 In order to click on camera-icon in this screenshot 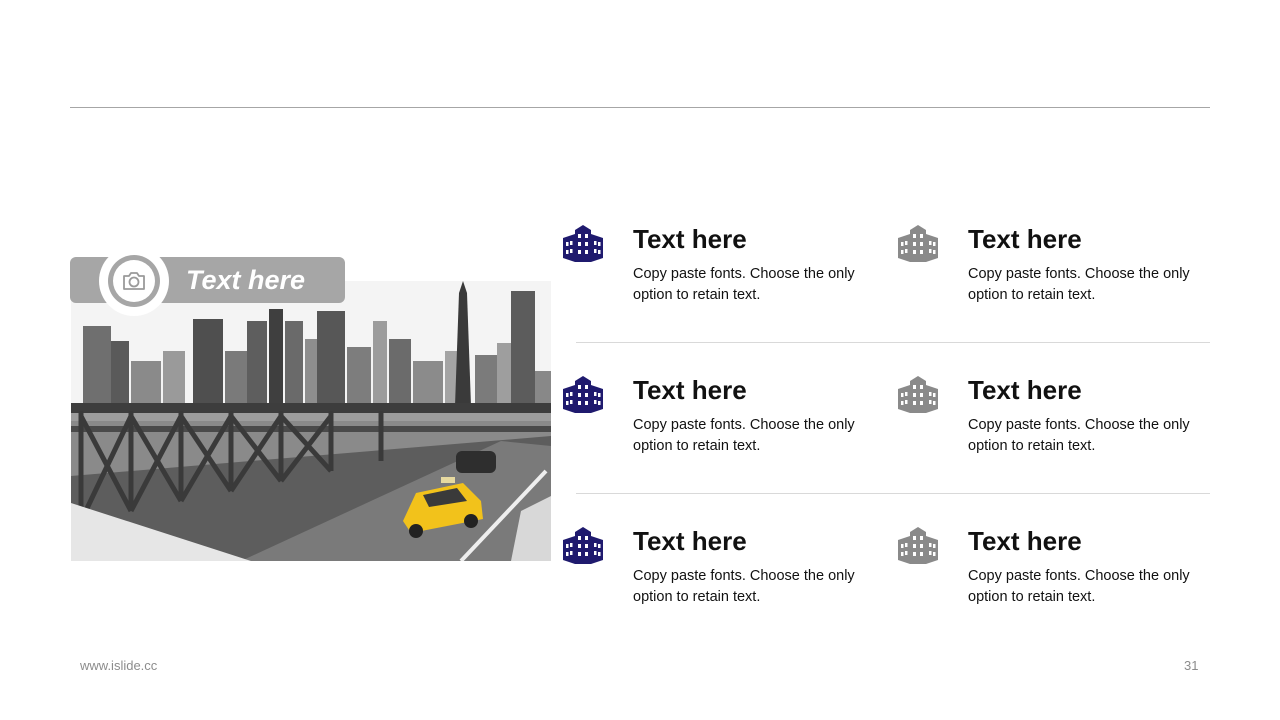, I will do `click(134, 281)`.